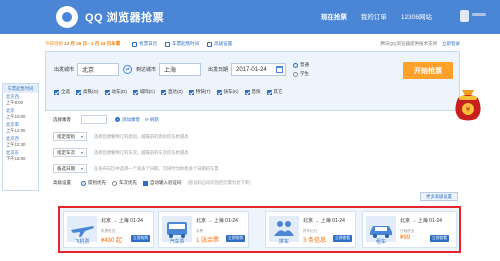 This screenshot has width=500, height=261. What do you see at coordinates (208, 241) in the screenshot?
I see `transport-price: 1 张余票` at bounding box center [208, 241].